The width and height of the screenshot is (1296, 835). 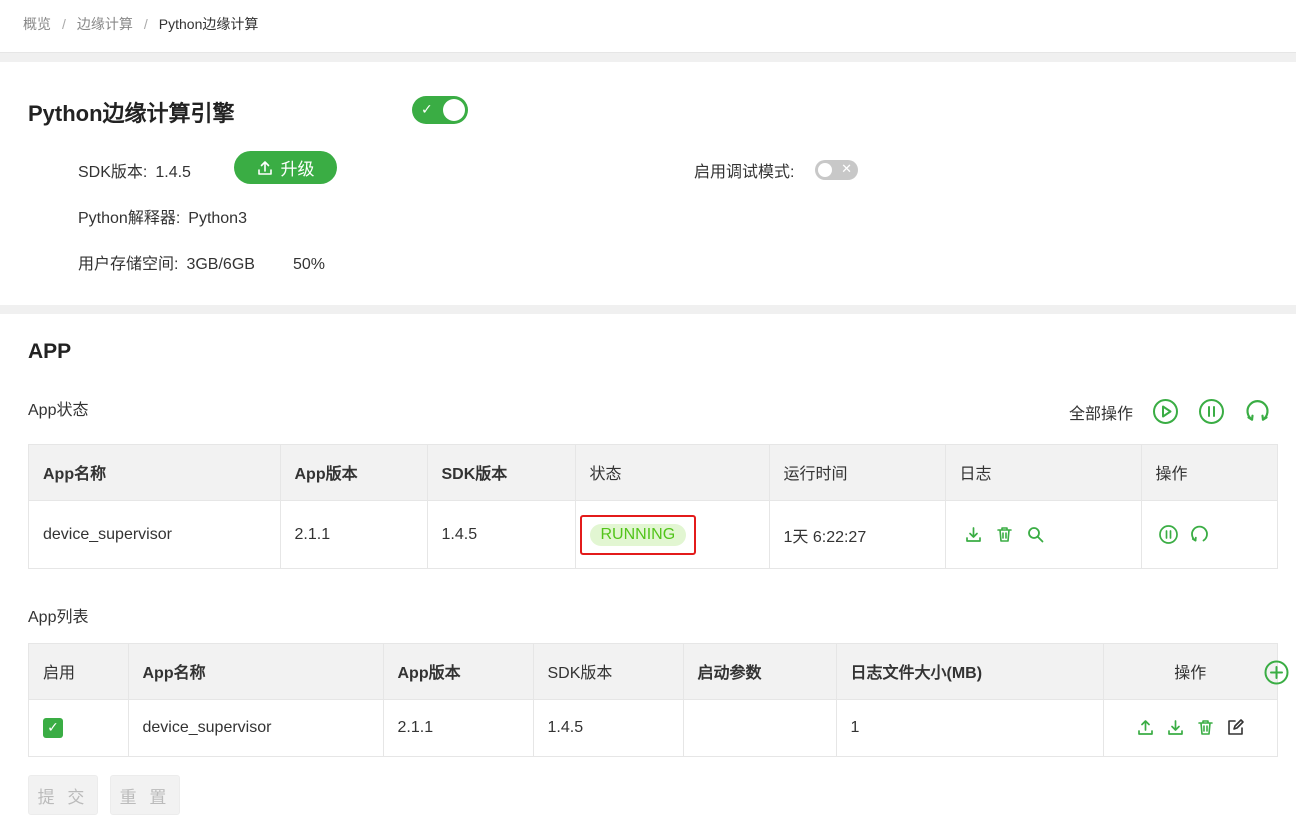 What do you see at coordinates (440, 110) in the screenshot?
I see `engine-enable-toggle: ✓` at bounding box center [440, 110].